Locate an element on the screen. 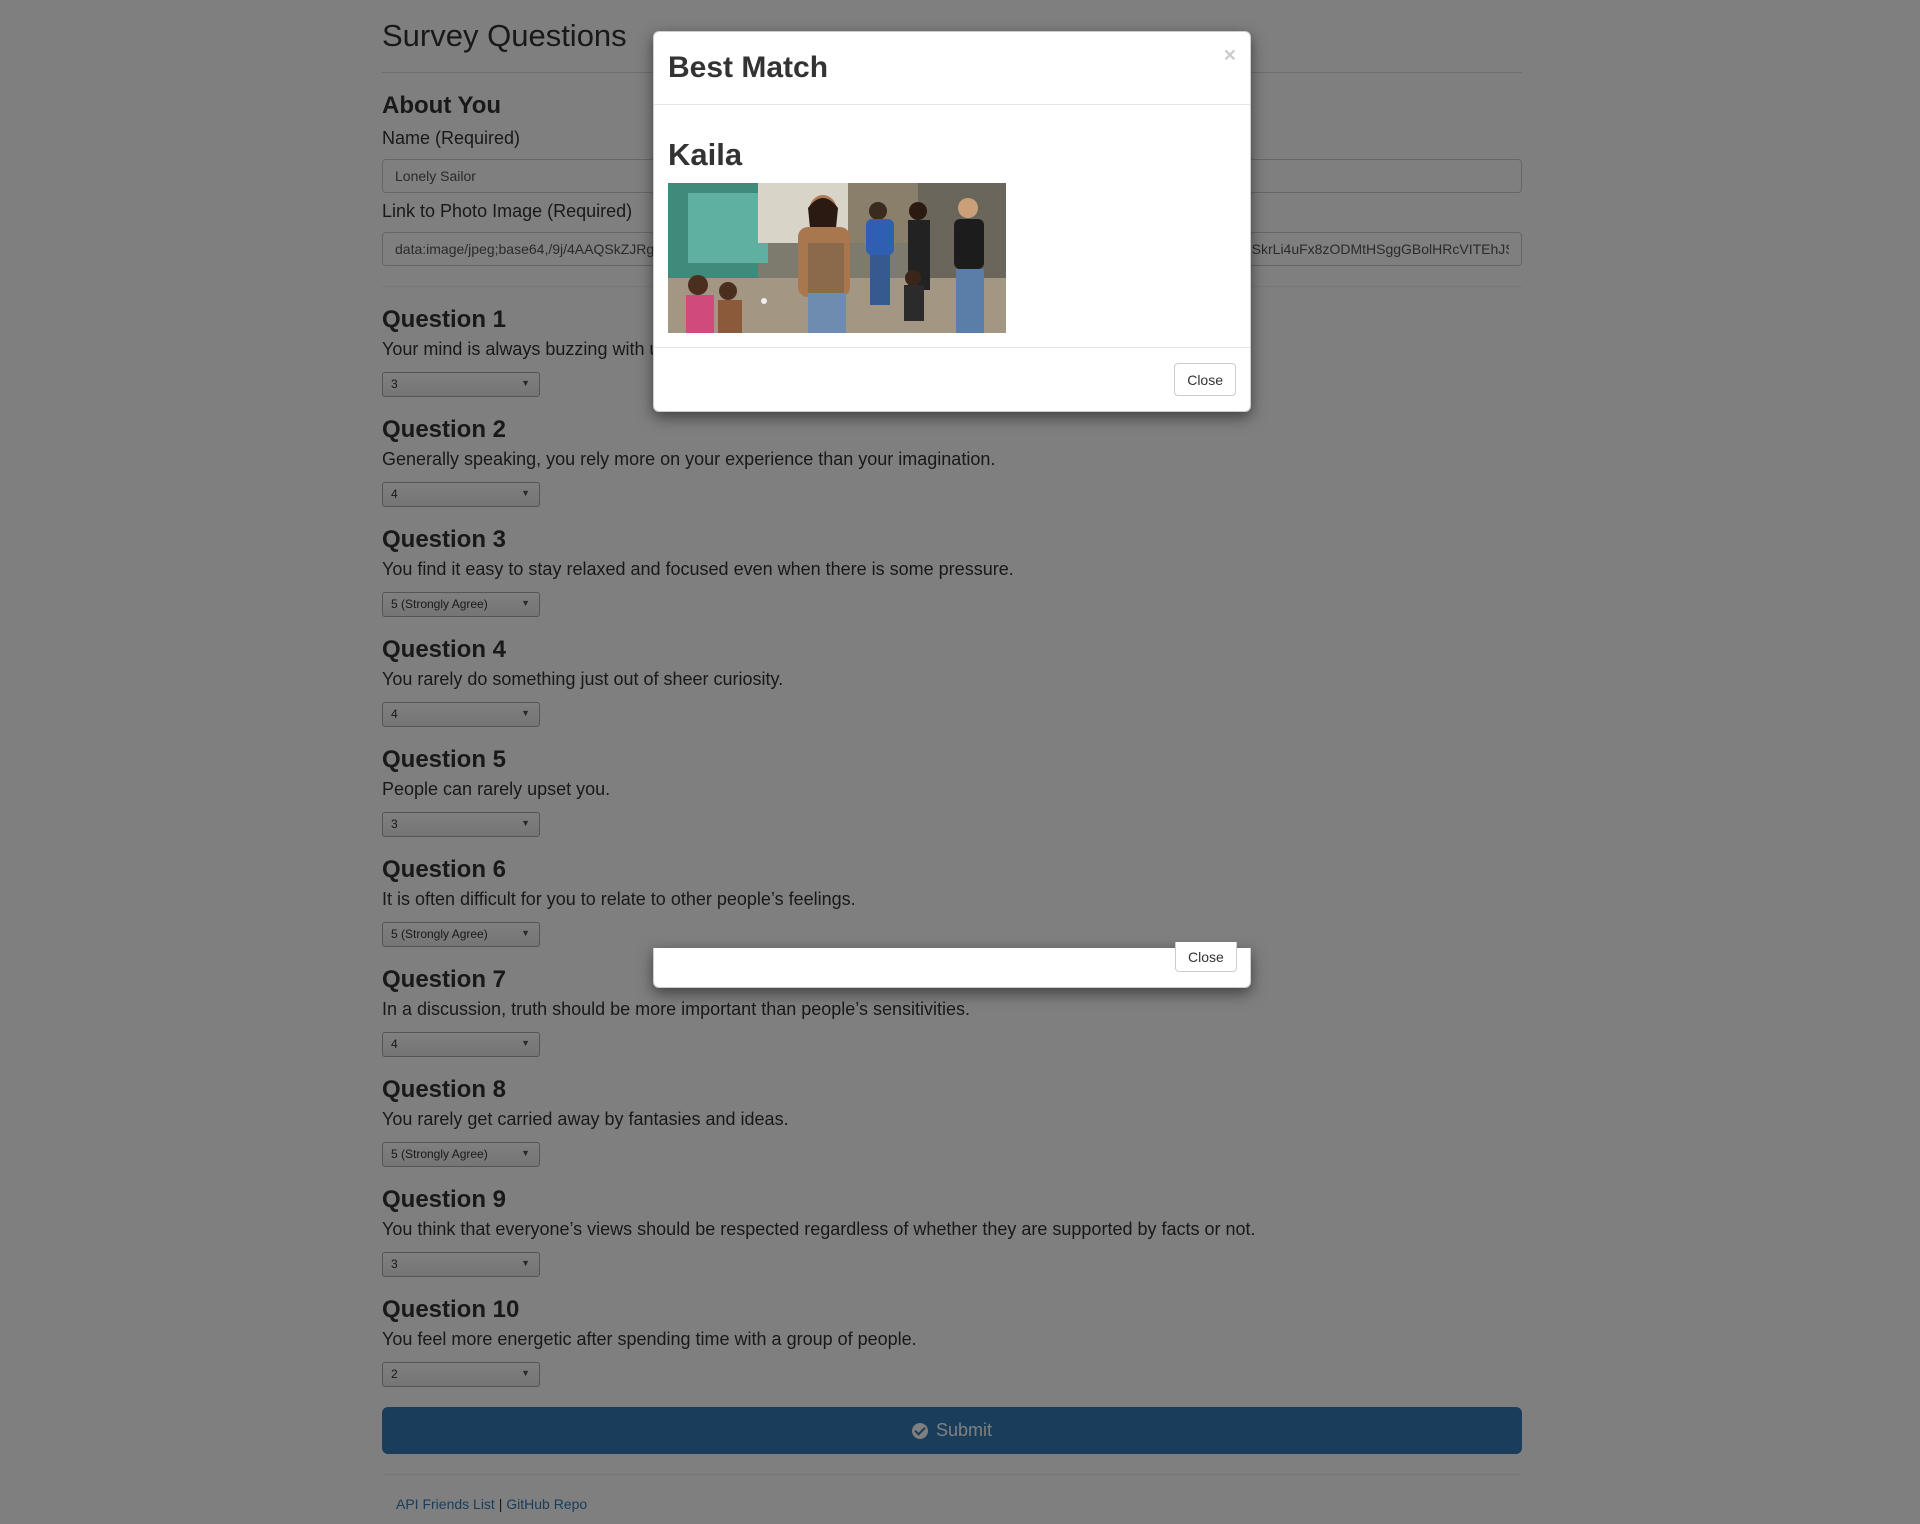 This screenshot has height=1524, width=1920. background-modal: Close is located at coordinates (952, 965).